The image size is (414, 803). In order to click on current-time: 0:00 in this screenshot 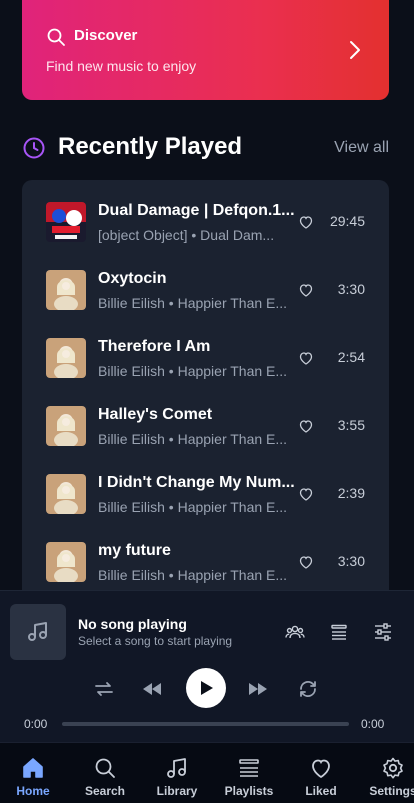, I will do `click(36, 724)`.